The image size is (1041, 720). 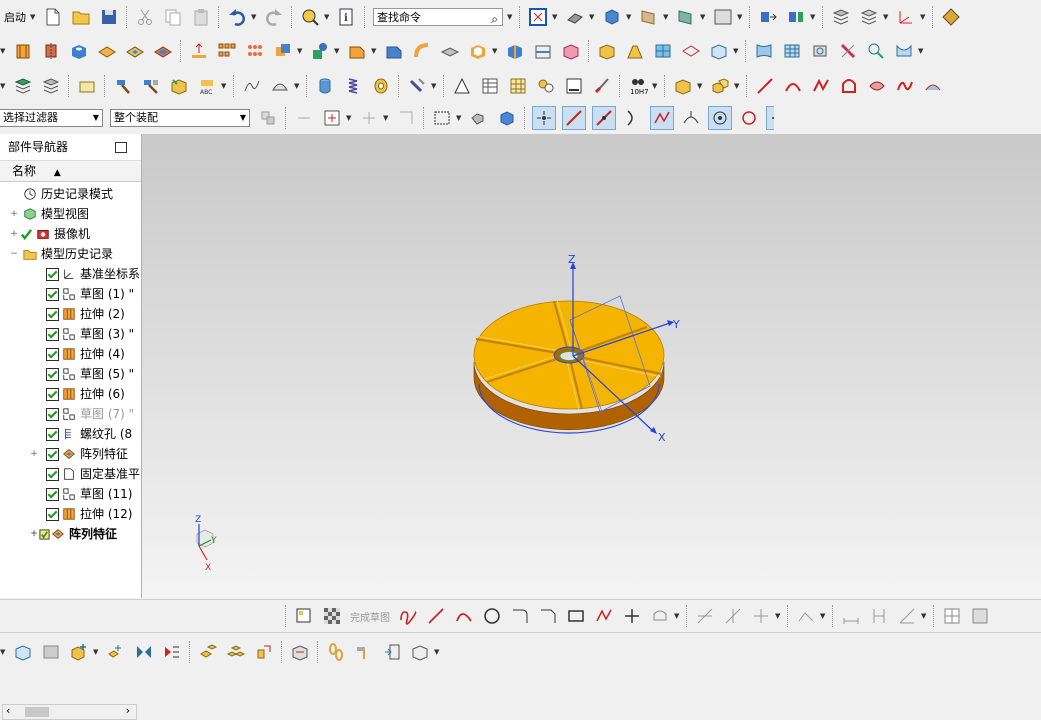 I want to click on bridge-curve-icon, so click(x=905, y=86).